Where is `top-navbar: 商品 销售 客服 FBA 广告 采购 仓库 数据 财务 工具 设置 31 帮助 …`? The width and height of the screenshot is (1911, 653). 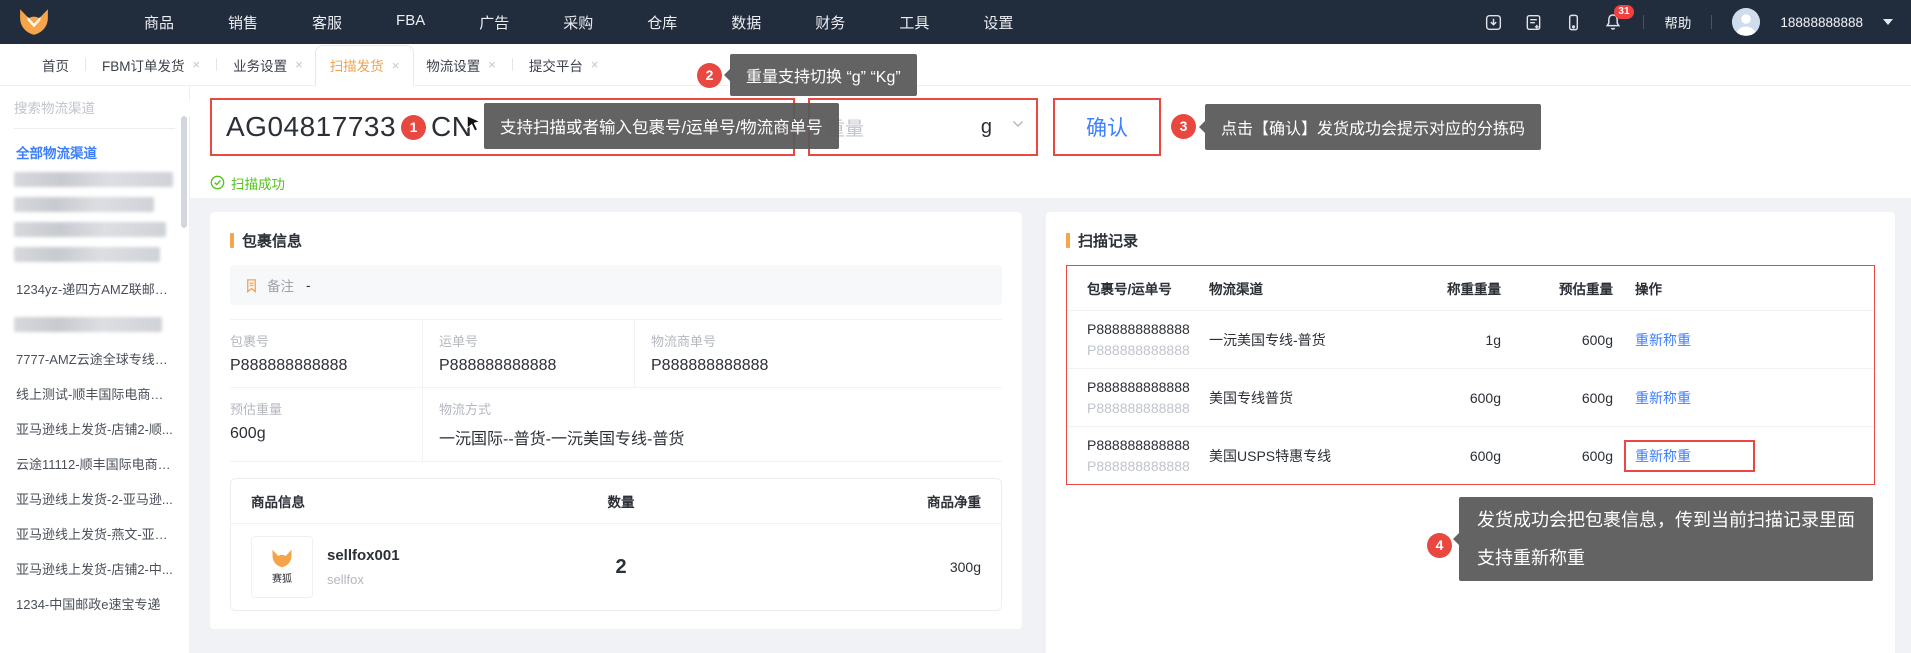
top-navbar: 商品 销售 客服 FBA 广告 采购 仓库 数据 财务 工具 设置 31 帮助 … is located at coordinates (955, 22).